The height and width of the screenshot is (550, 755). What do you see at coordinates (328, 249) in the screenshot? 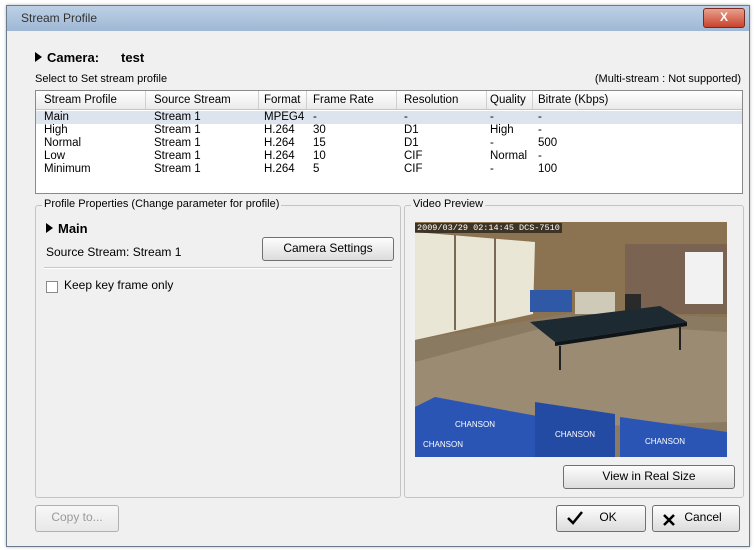
I see `camera-settings-button: Camera Settings` at bounding box center [328, 249].